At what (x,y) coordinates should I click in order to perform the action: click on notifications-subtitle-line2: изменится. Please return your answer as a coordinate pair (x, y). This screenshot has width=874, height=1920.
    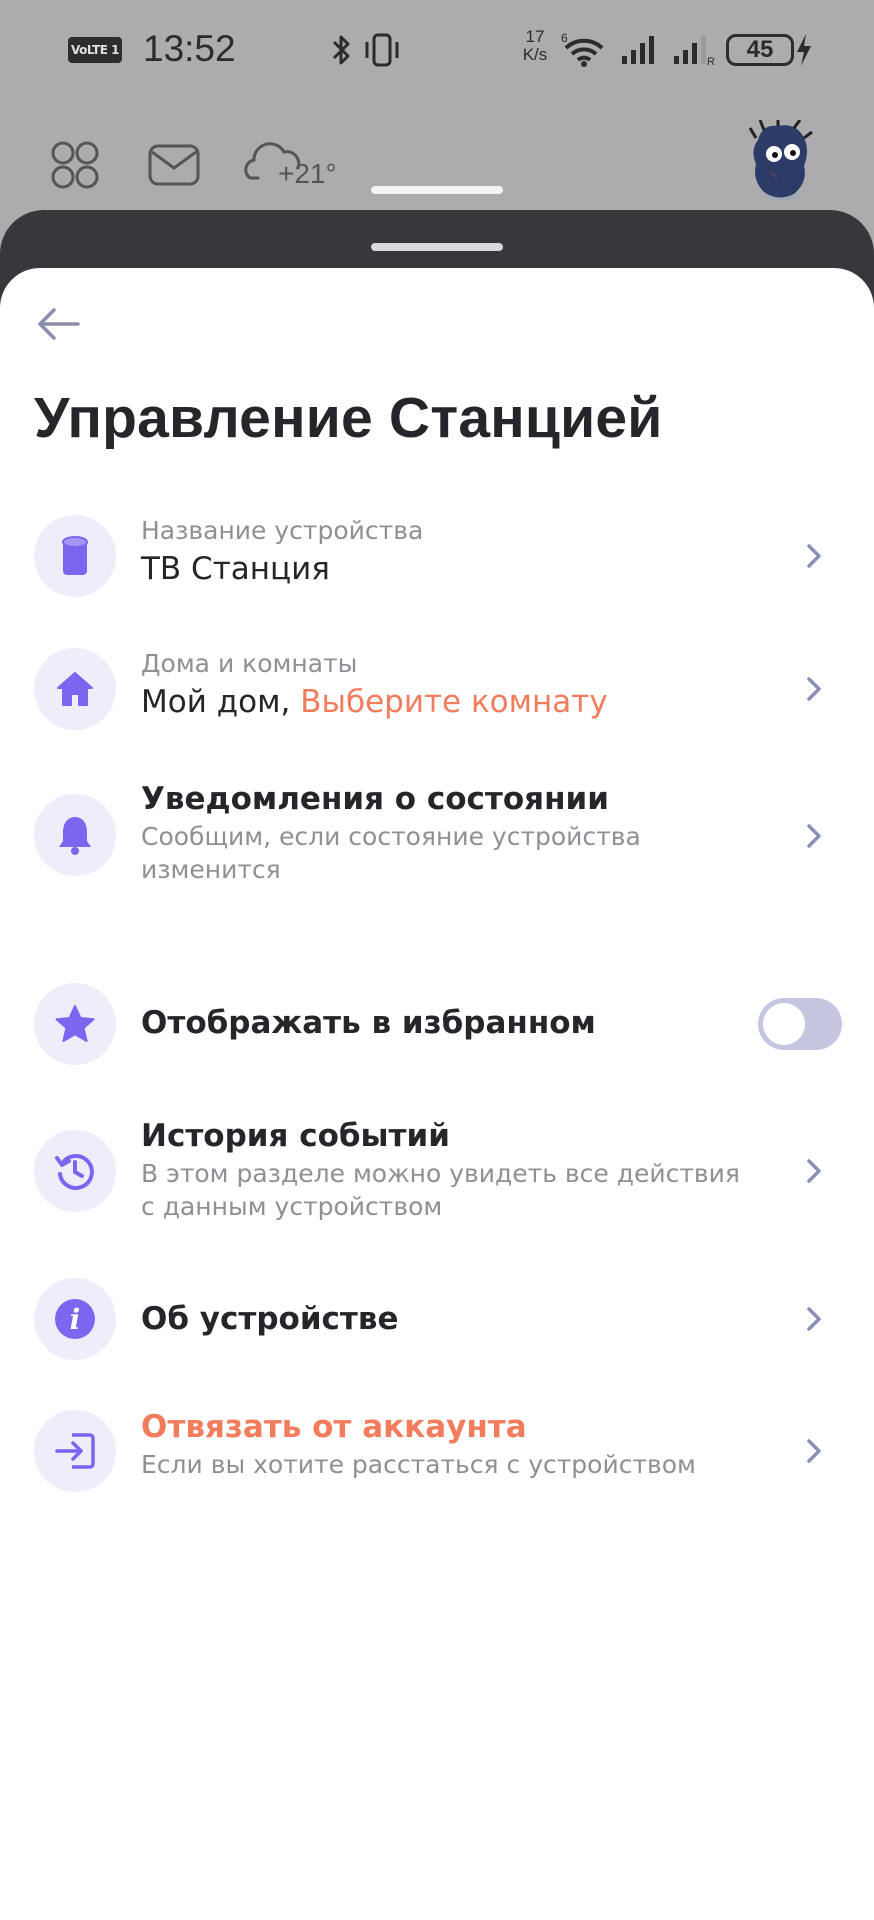
    Looking at the image, I should click on (211, 869).